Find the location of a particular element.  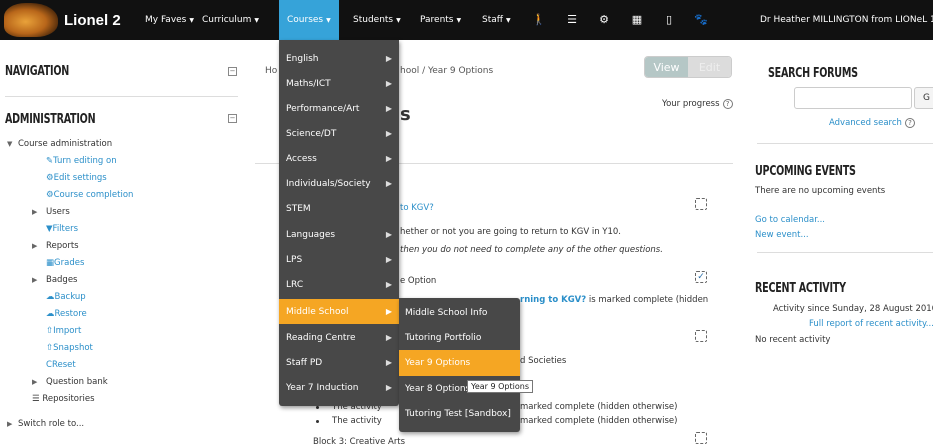

nav-curriculum: Curriculum ▼ is located at coordinates (230, 20).